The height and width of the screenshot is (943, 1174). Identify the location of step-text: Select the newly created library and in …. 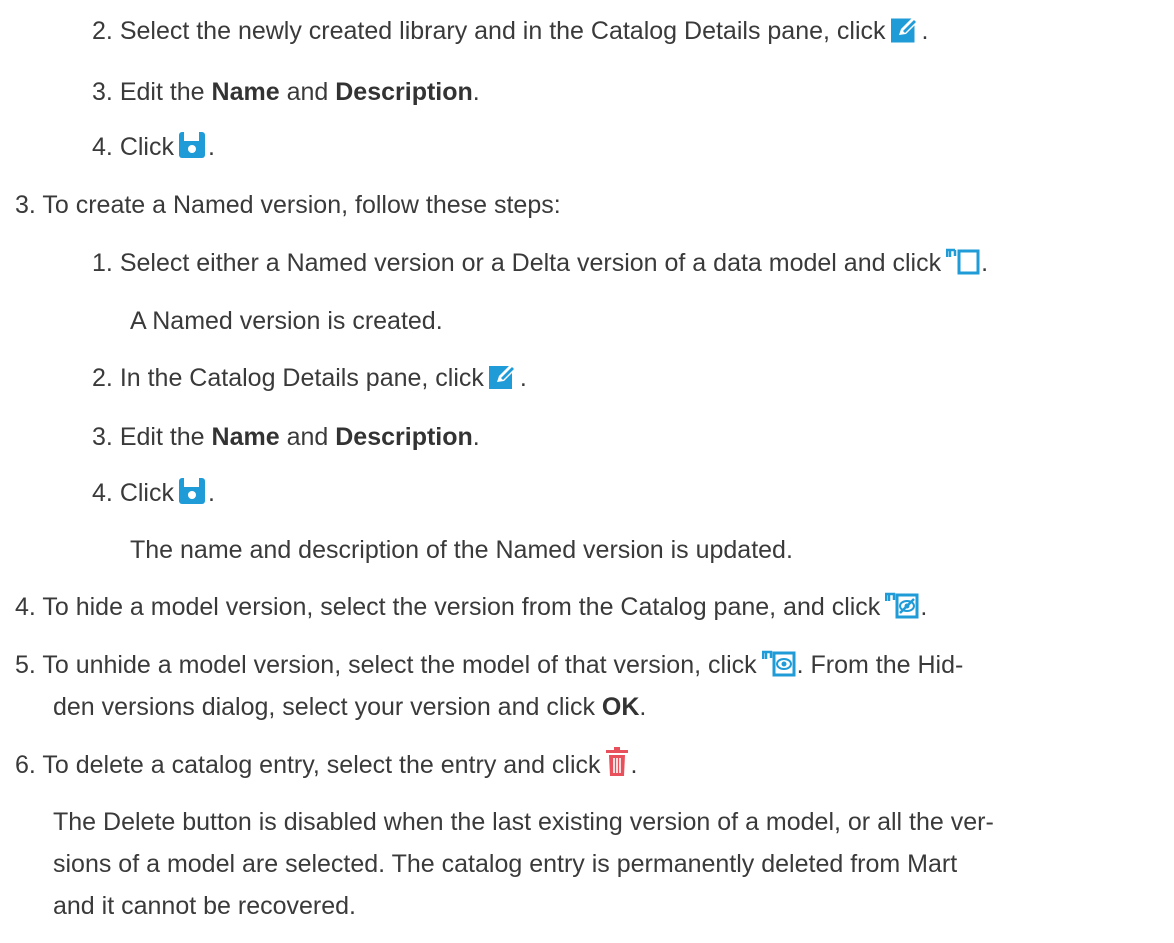
(502, 31).